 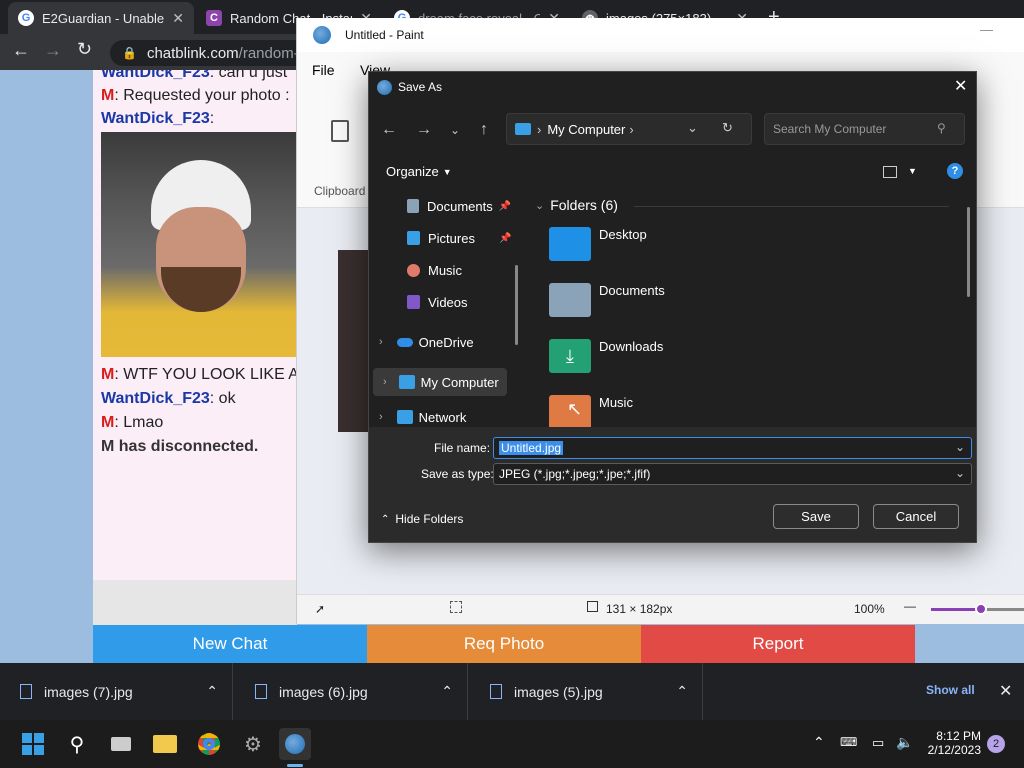 I want to click on nav-item-network: › Network, so click(x=444, y=417).